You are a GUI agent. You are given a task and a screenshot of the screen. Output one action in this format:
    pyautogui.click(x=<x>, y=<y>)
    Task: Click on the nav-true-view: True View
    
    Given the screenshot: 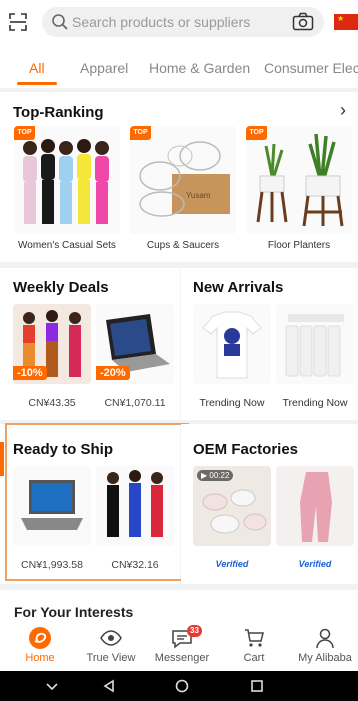 What is the action you would take?
    pyautogui.click(x=111, y=646)
    